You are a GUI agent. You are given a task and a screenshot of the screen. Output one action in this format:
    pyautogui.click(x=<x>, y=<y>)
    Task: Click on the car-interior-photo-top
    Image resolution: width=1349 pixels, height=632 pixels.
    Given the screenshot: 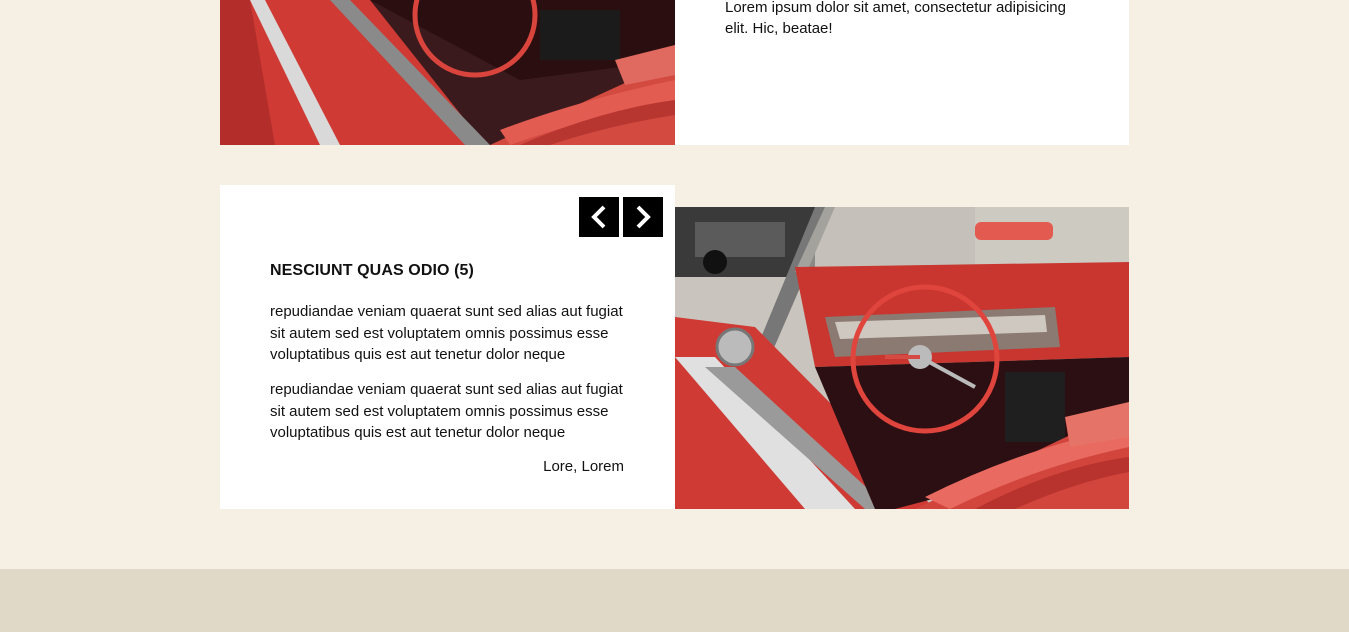 What is the action you would take?
    pyautogui.click(x=447, y=72)
    